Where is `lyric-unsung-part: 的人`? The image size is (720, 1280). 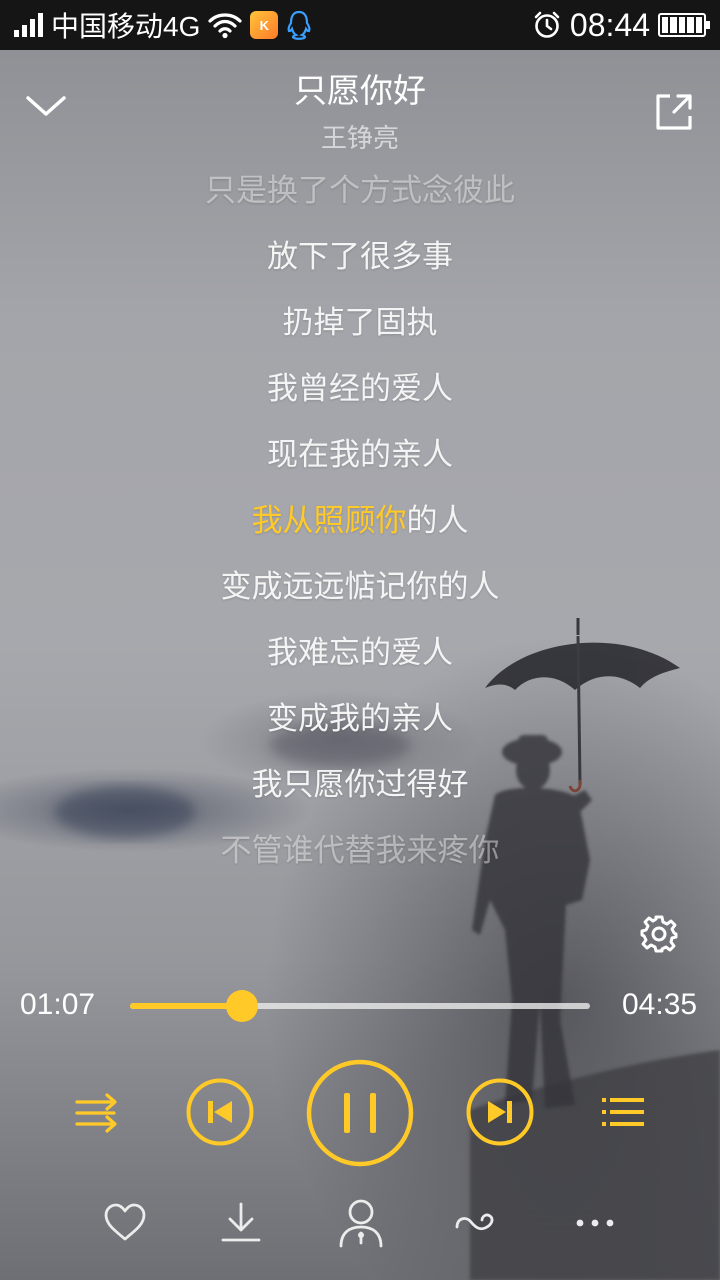
lyric-unsung-part: 的人 is located at coordinates (437, 521).